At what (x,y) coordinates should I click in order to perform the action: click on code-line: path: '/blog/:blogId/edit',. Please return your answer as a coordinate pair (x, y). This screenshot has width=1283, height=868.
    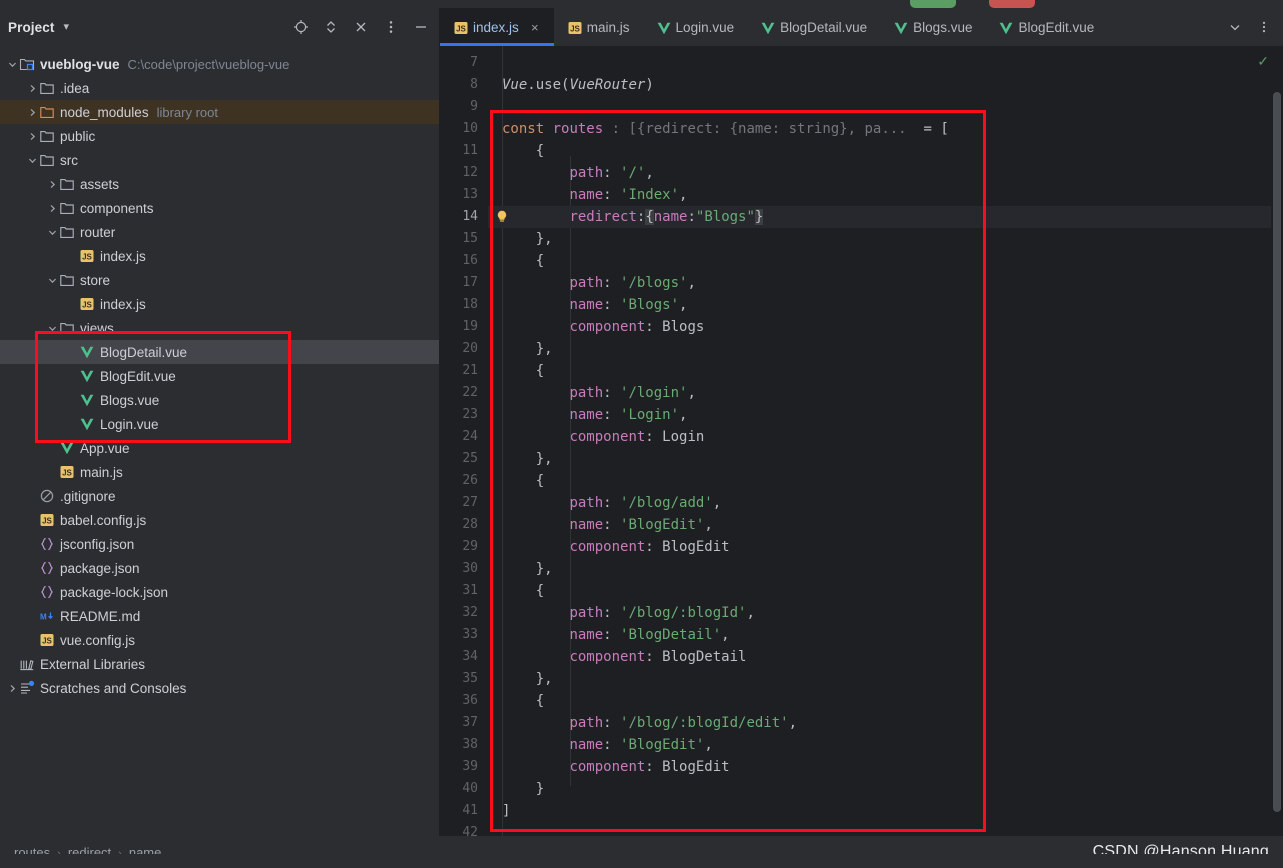
    Looking at the image, I should click on (885, 723).